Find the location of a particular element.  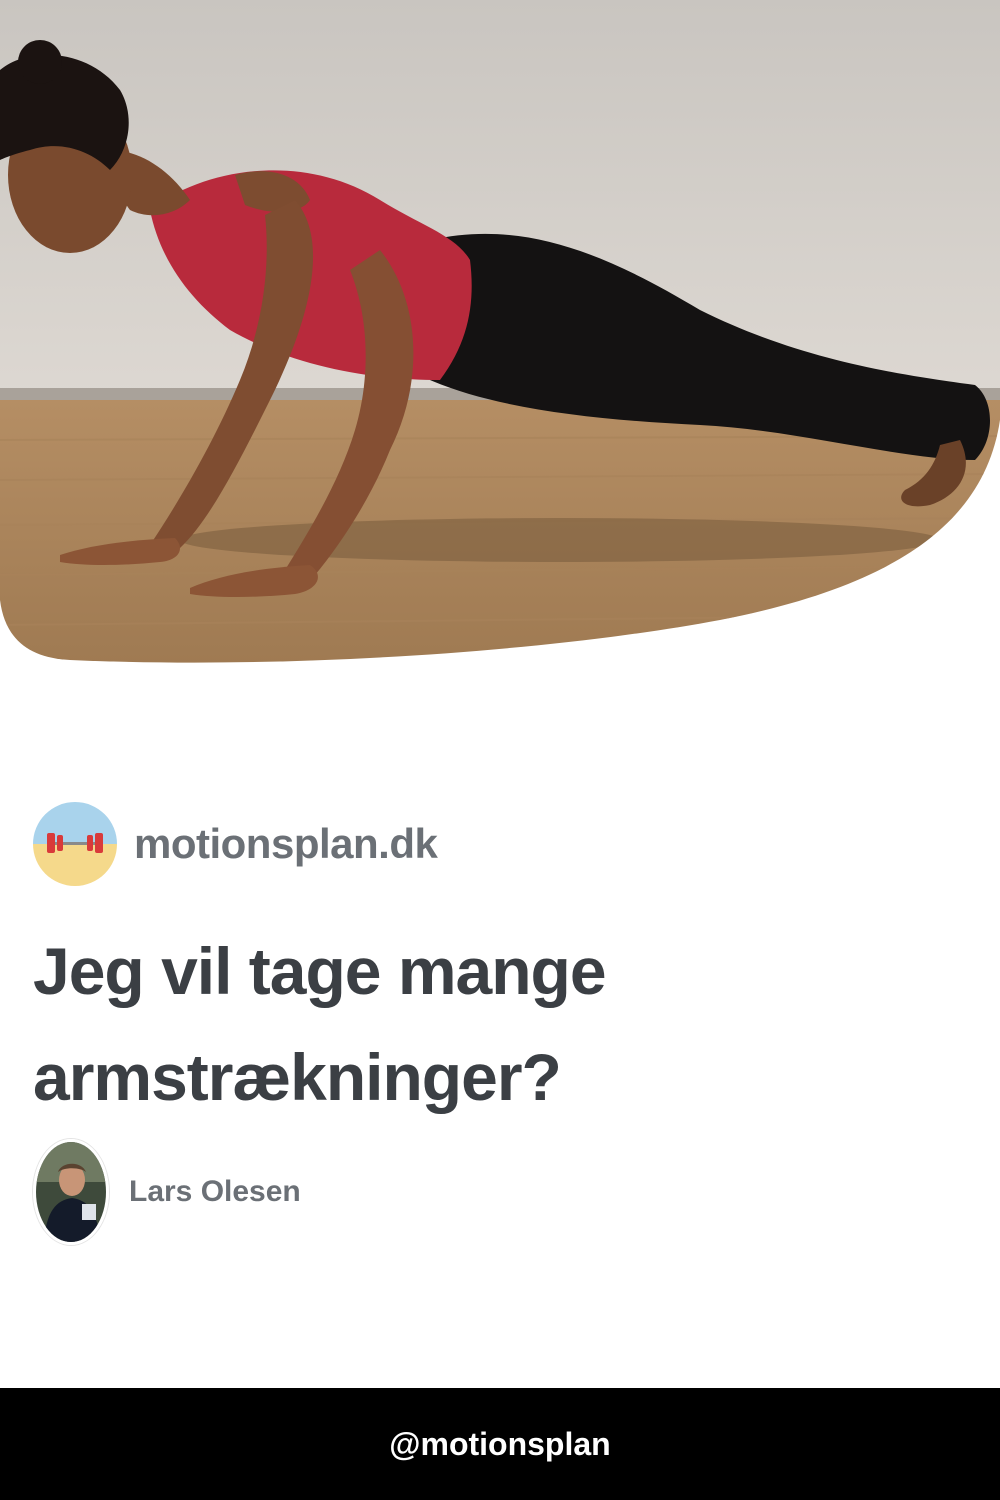

social-handle: @motionsplan is located at coordinates (499, 1444).